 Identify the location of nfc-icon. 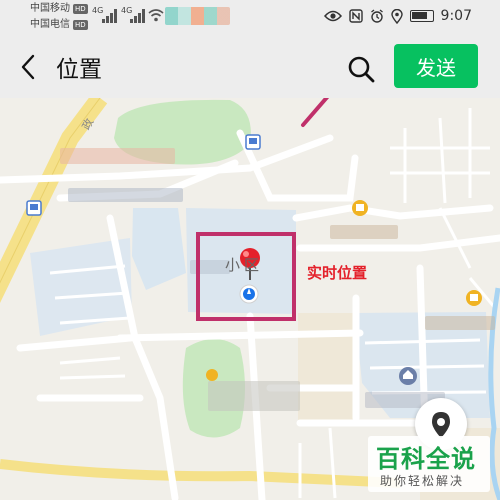
(355, 16).